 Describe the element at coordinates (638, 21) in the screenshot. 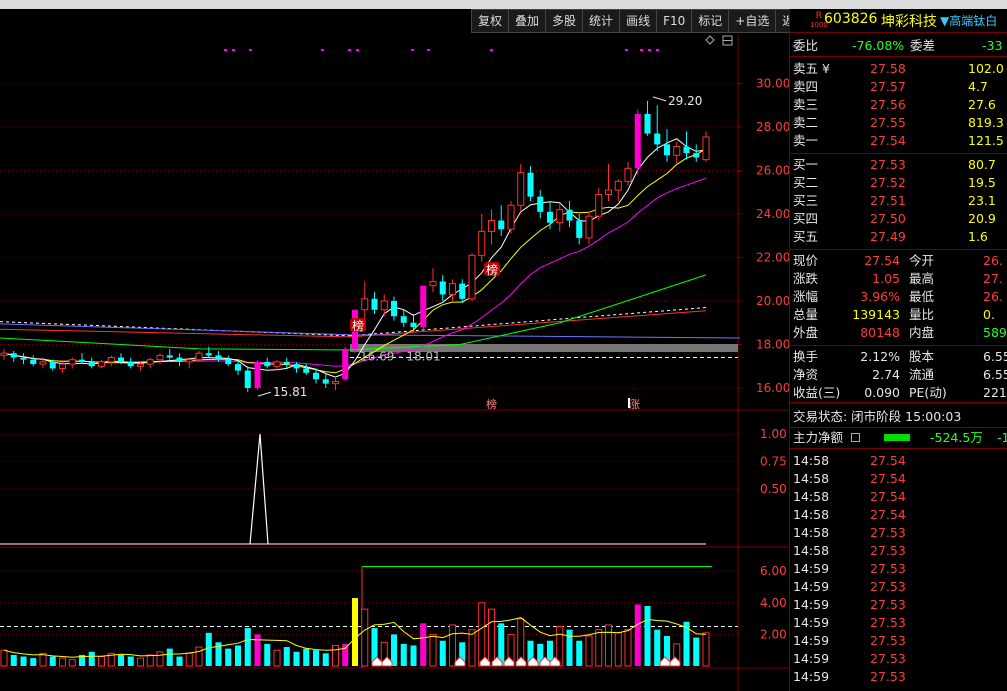

I see `toolbar-draw-button: 画线` at that location.